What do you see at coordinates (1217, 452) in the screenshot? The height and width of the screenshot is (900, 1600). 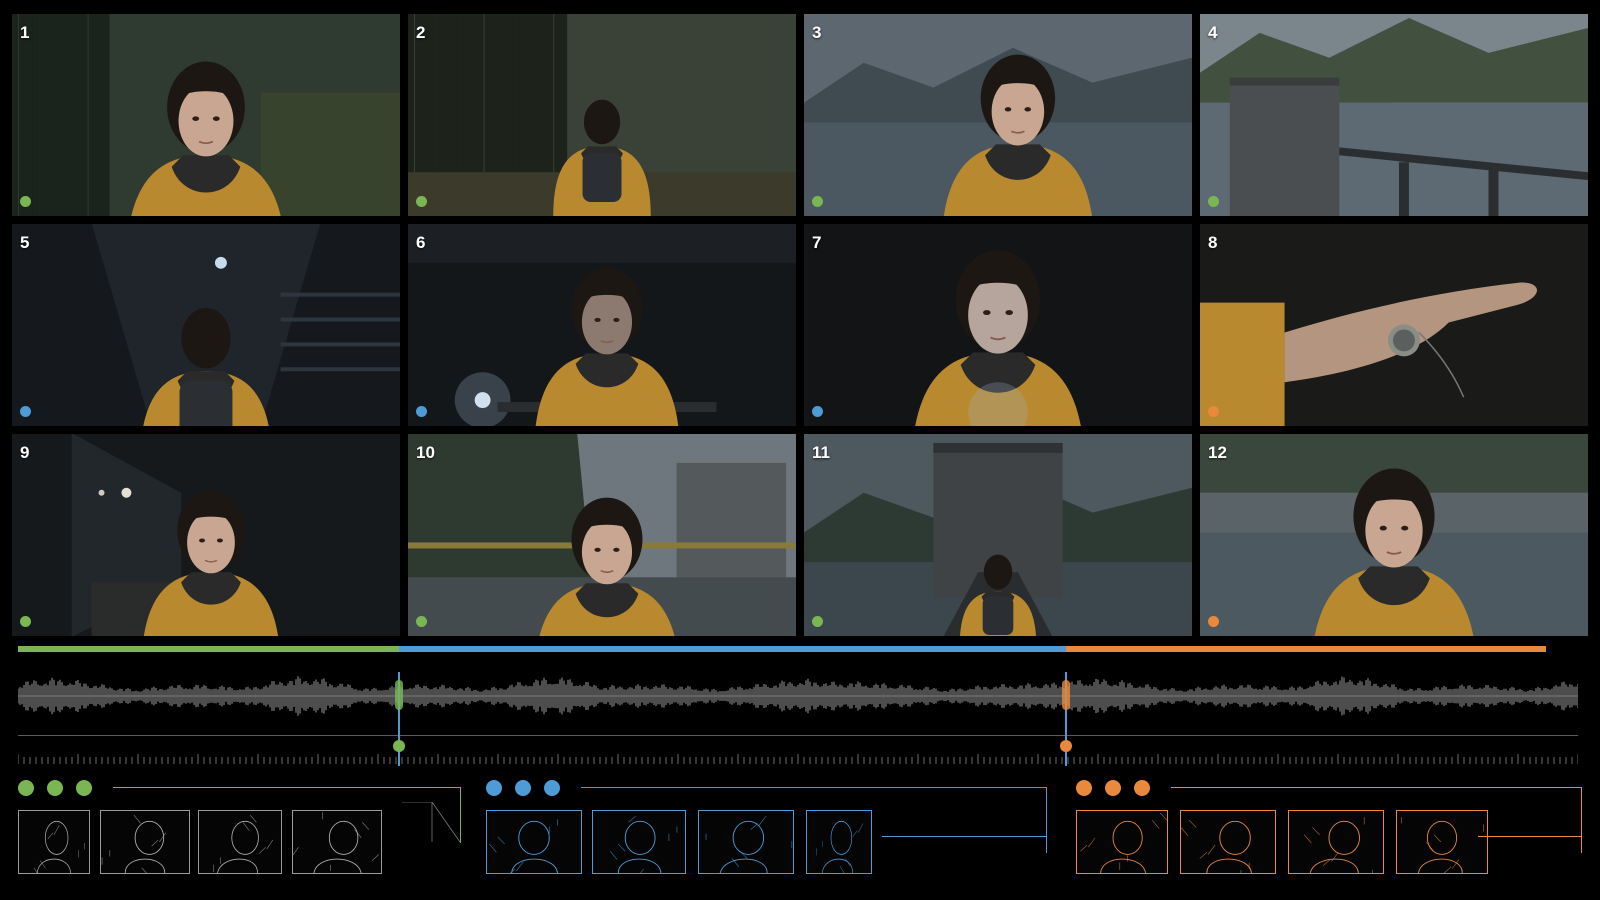 I see `shot-number: 12` at bounding box center [1217, 452].